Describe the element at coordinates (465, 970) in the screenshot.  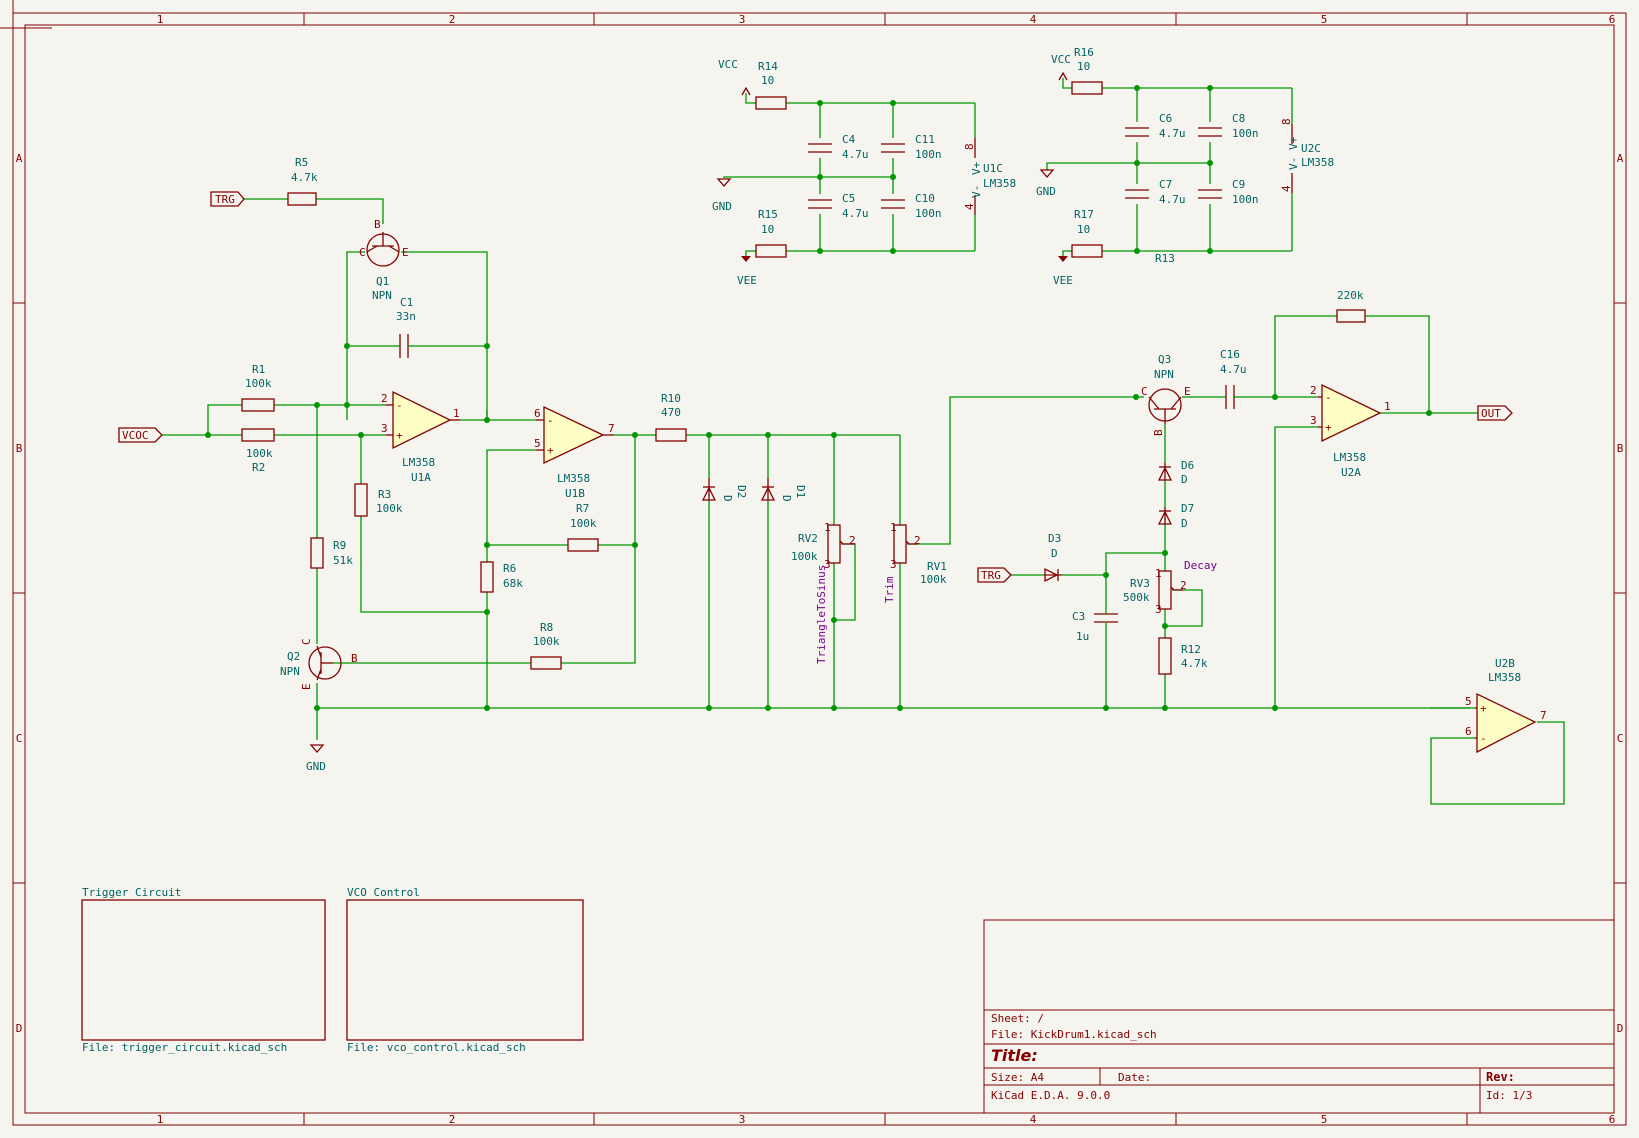
I see `hier-sheet-vco: VCO Control File: vco_control.kicad_sch` at that location.